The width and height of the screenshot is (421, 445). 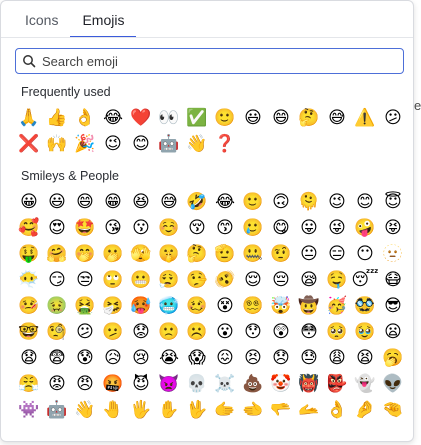 I want to click on emoji-button: 🙄, so click(x=113, y=280).